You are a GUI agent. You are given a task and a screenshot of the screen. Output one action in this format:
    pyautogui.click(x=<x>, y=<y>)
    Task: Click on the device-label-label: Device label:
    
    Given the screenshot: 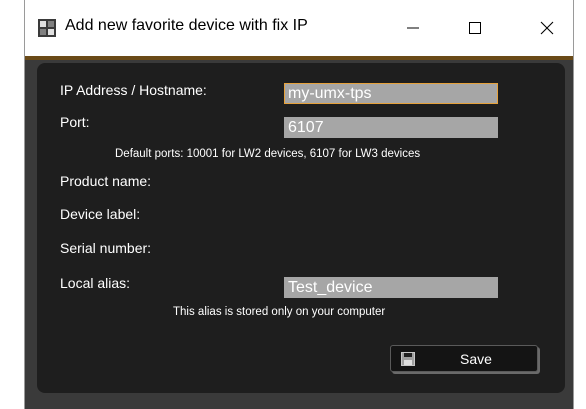 What is the action you would take?
    pyautogui.click(x=100, y=214)
    